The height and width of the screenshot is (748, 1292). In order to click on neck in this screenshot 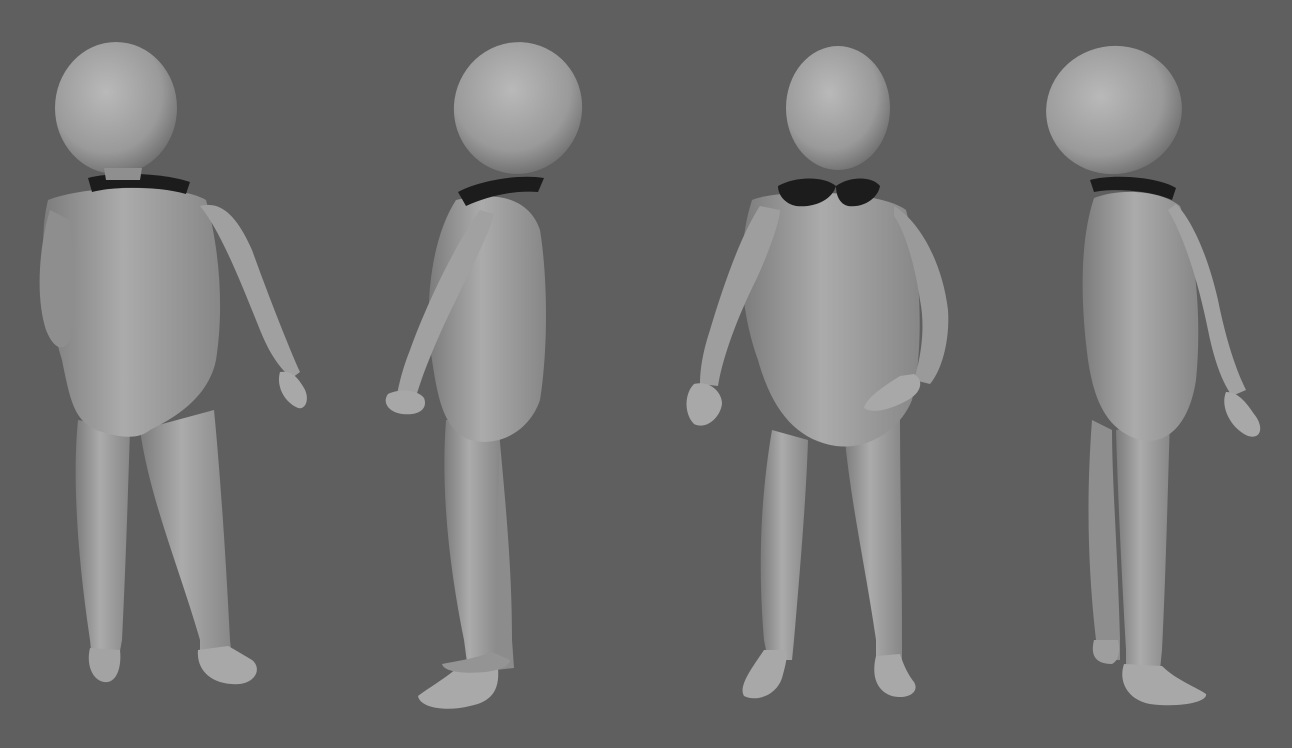, I will do `click(123, 174)`.